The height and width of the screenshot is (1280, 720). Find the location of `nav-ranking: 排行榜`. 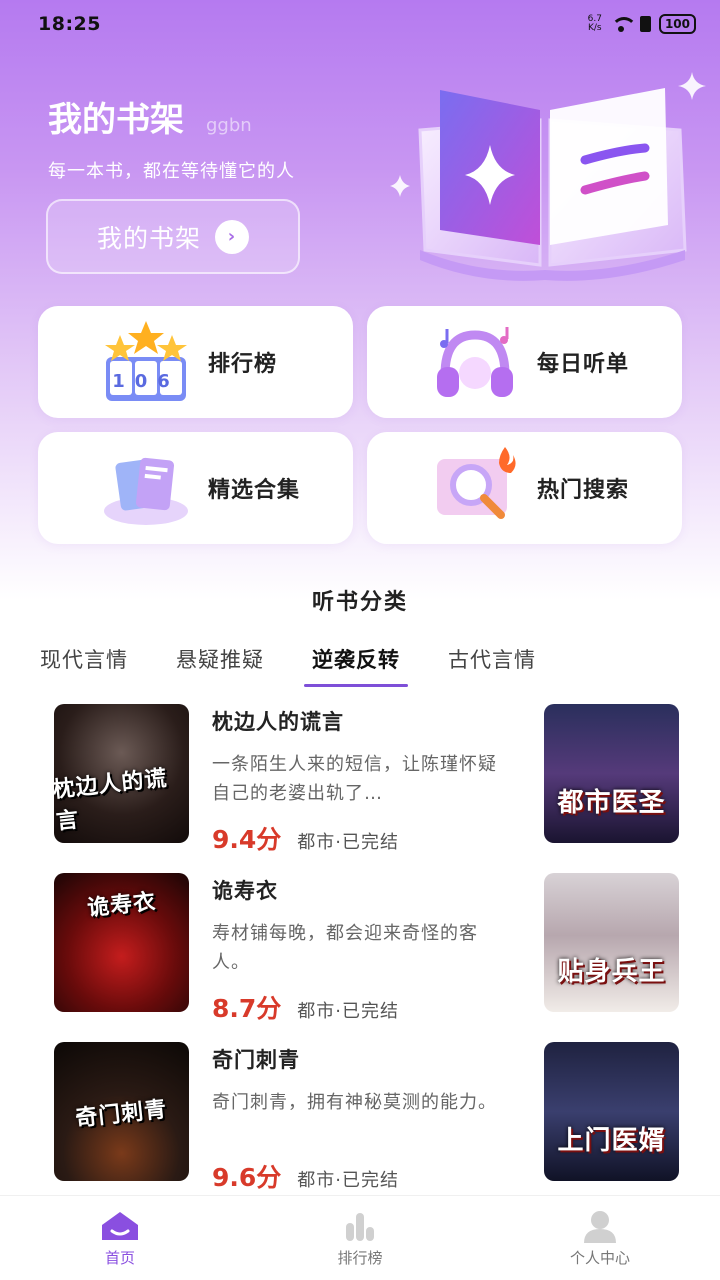

nav-ranking: 排行榜 is located at coordinates (360, 1238).